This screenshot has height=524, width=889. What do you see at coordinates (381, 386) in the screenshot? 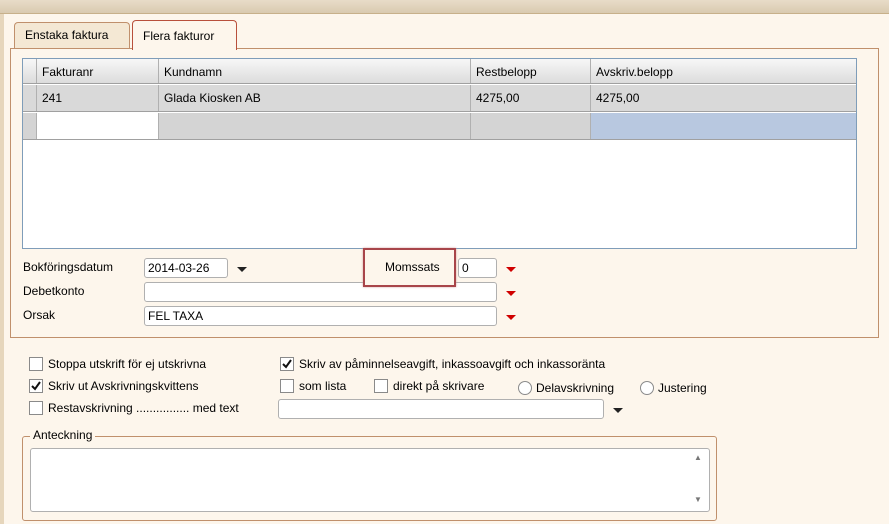
I see `direkt-checkbox` at bounding box center [381, 386].